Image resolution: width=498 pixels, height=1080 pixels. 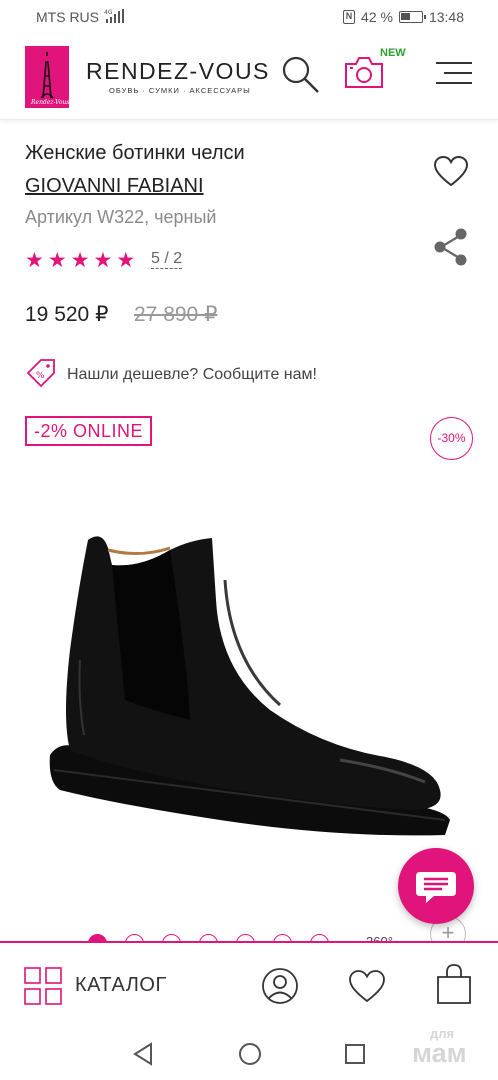 I want to click on rating-stars: ★ ★ ★ ★ ★, so click(x=80, y=260).